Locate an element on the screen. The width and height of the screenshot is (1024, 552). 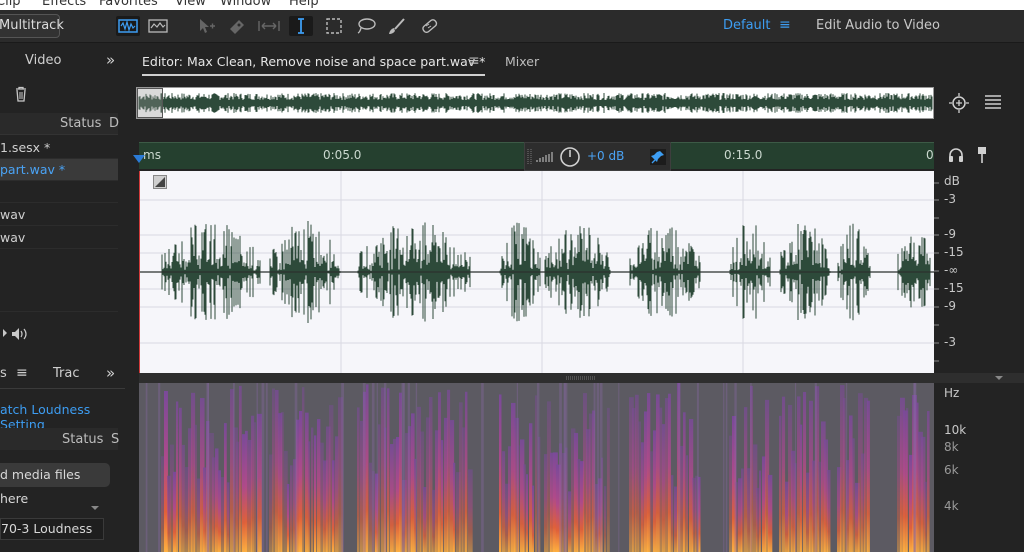
hz-label: 6k is located at coordinates (951, 470).